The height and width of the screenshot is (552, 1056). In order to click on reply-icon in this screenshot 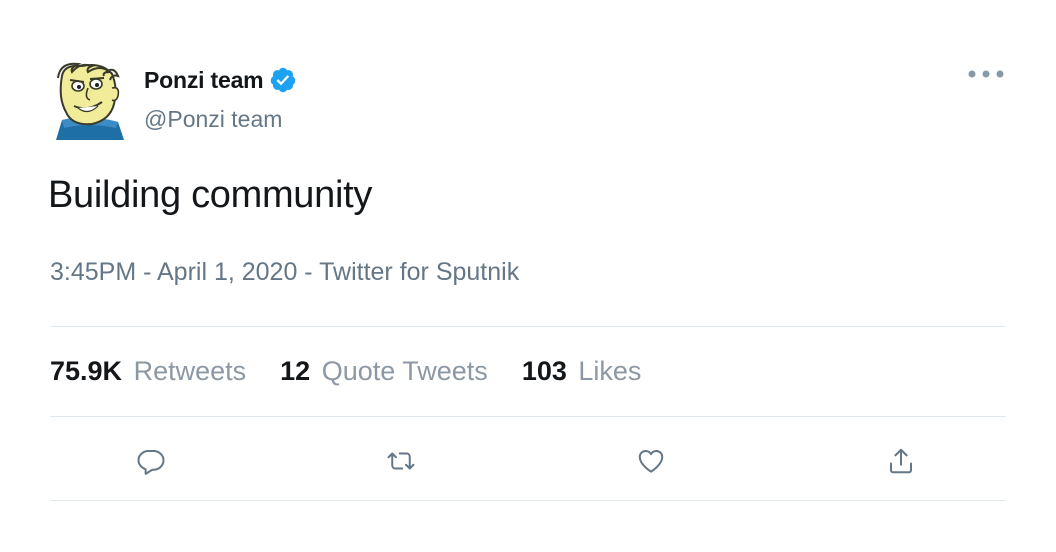, I will do `click(151, 462)`.